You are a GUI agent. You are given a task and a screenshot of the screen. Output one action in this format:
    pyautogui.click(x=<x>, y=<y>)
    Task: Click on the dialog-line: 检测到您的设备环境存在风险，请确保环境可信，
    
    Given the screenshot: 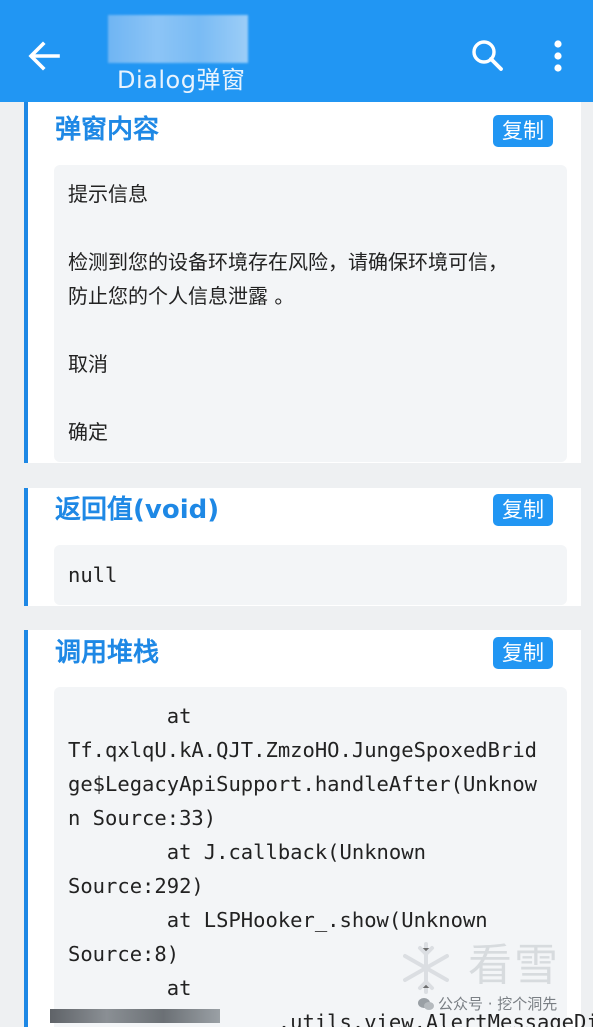 What is the action you would take?
    pyautogui.click(x=288, y=262)
    